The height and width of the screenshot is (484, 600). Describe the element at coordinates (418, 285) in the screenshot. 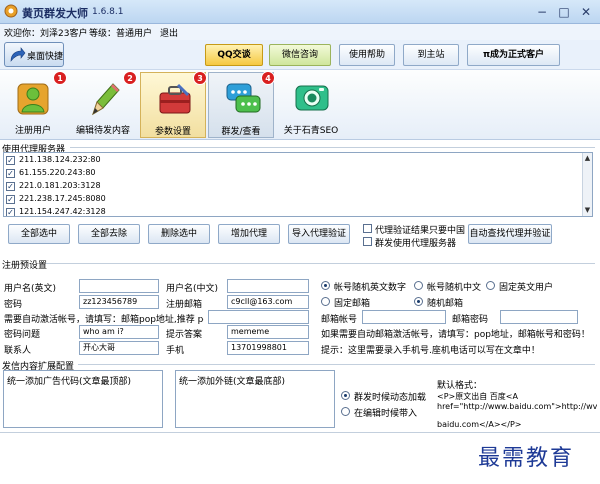

I see `account-random-cn-radio` at that location.